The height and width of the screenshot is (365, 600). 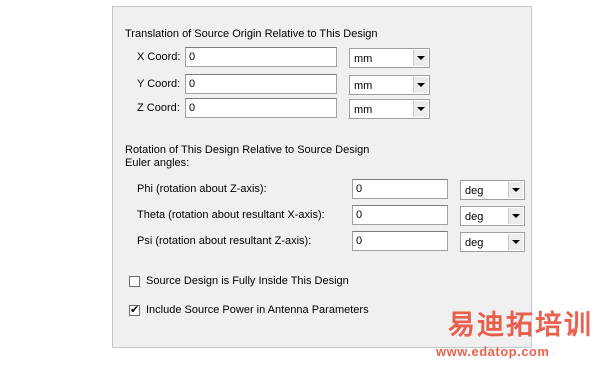 I want to click on watermark-logo: 易迪拓培训 www.edatop.com, so click(x=515, y=336).